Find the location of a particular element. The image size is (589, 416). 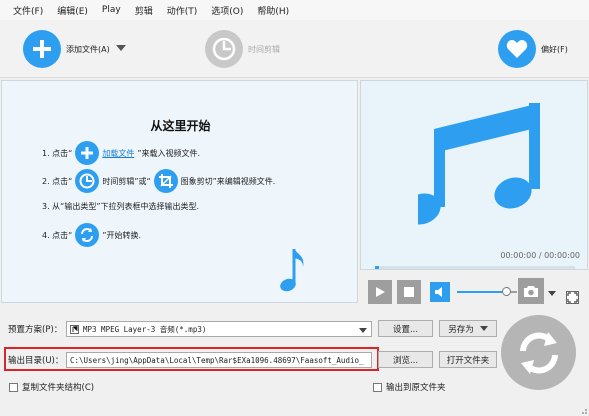

guide-title: 从这里开始 is located at coordinates (180, 126).